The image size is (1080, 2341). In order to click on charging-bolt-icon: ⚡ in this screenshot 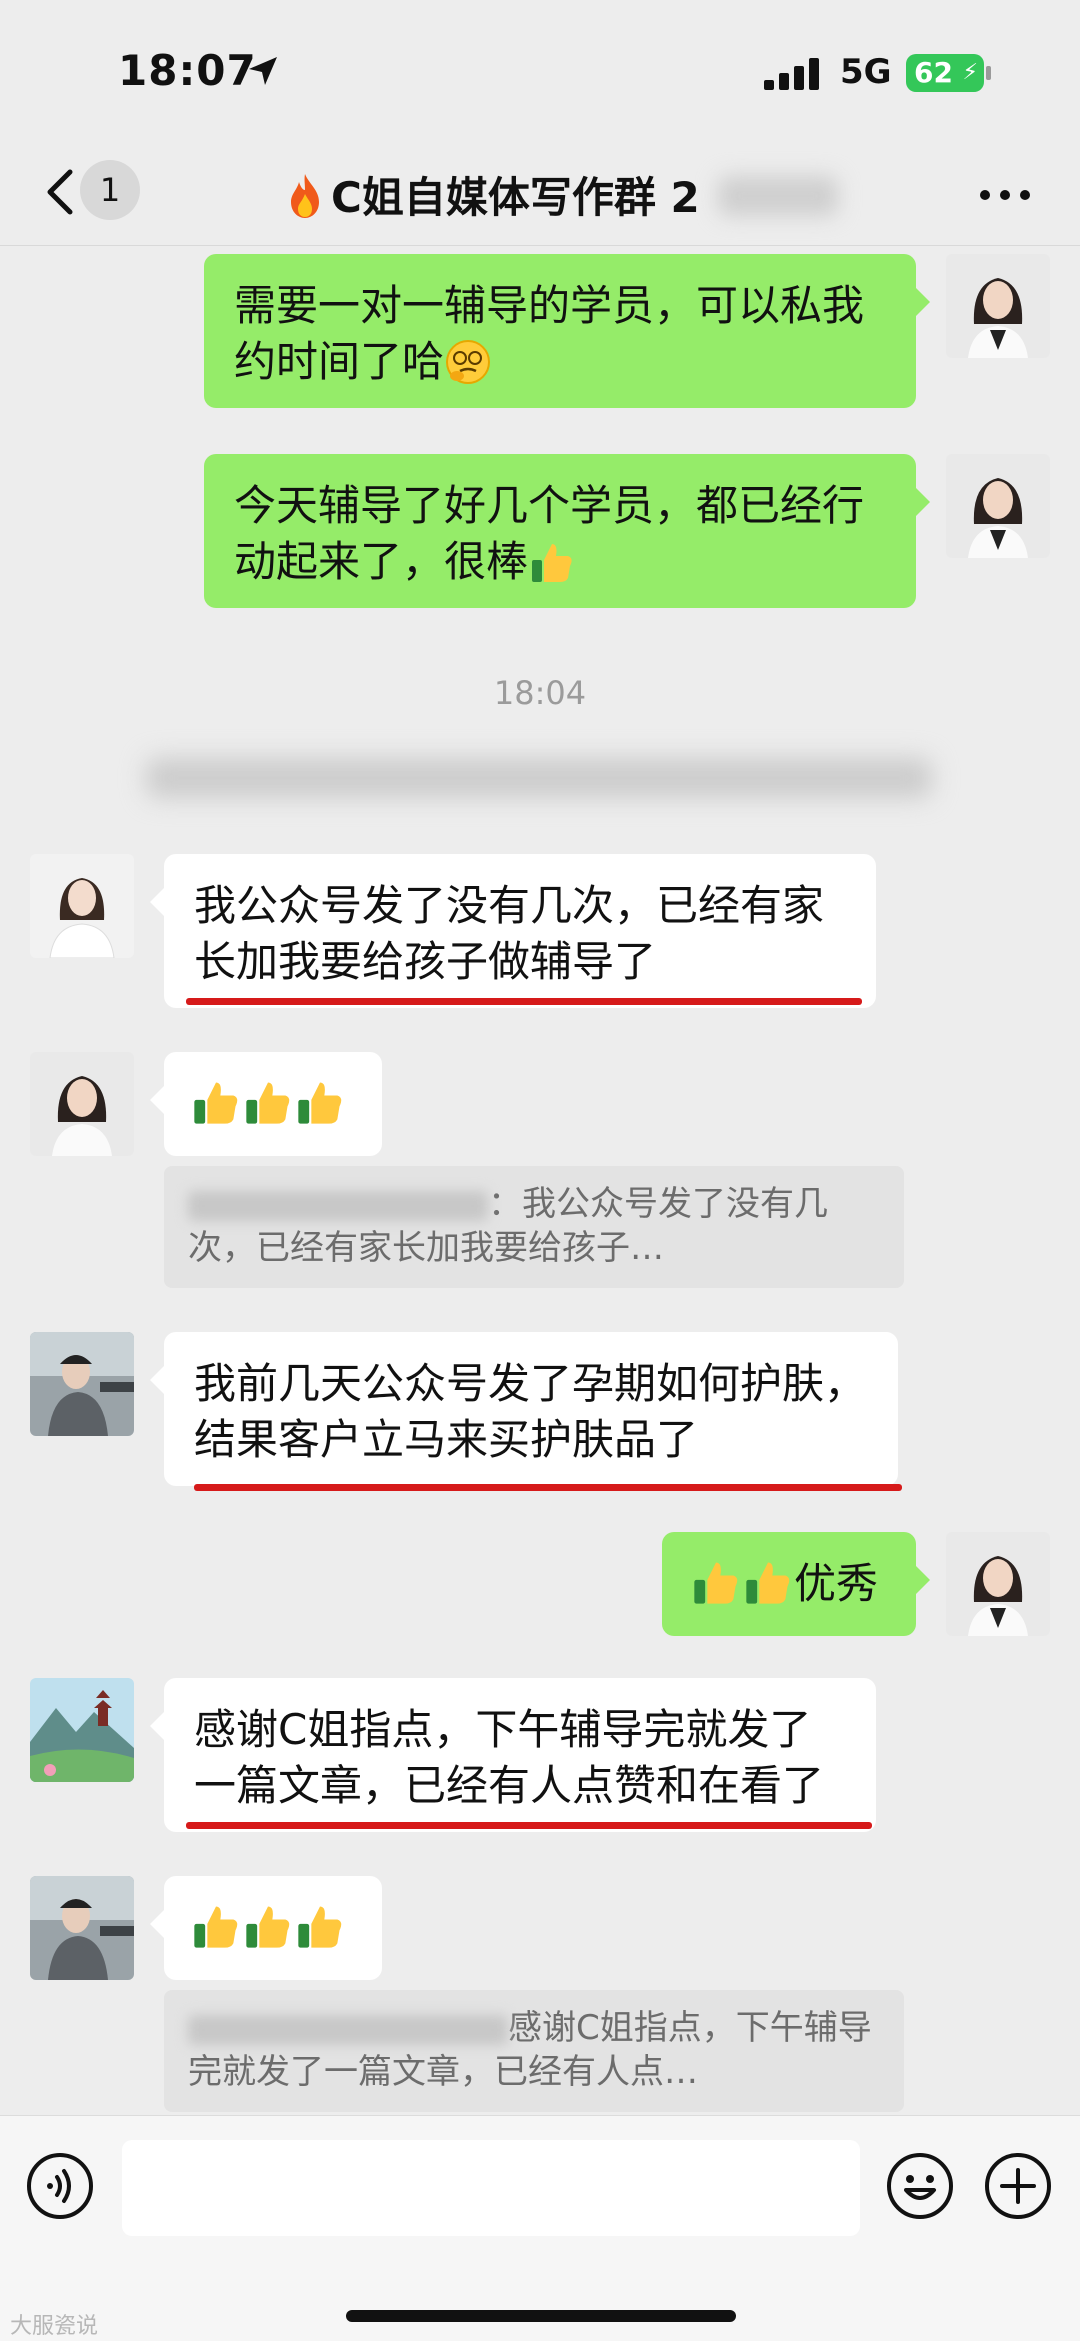, I will do `click(970, 72)`.